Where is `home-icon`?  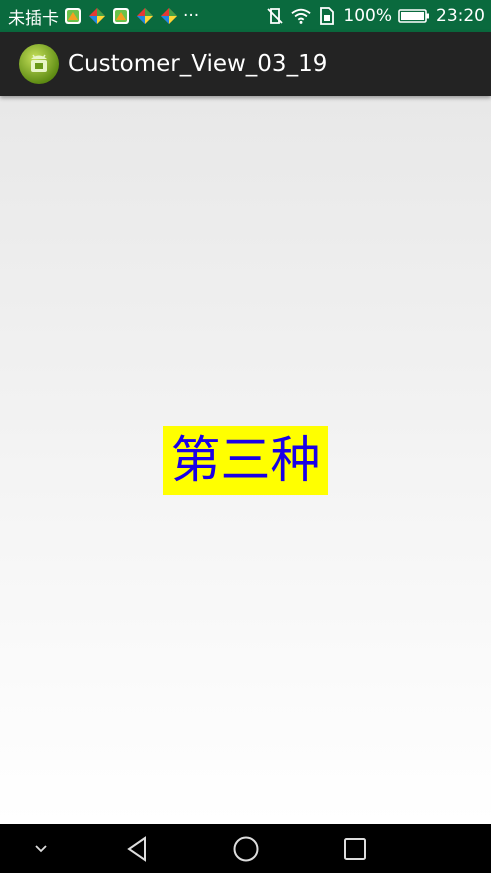 home-icon is located at coordinates (246, 848).